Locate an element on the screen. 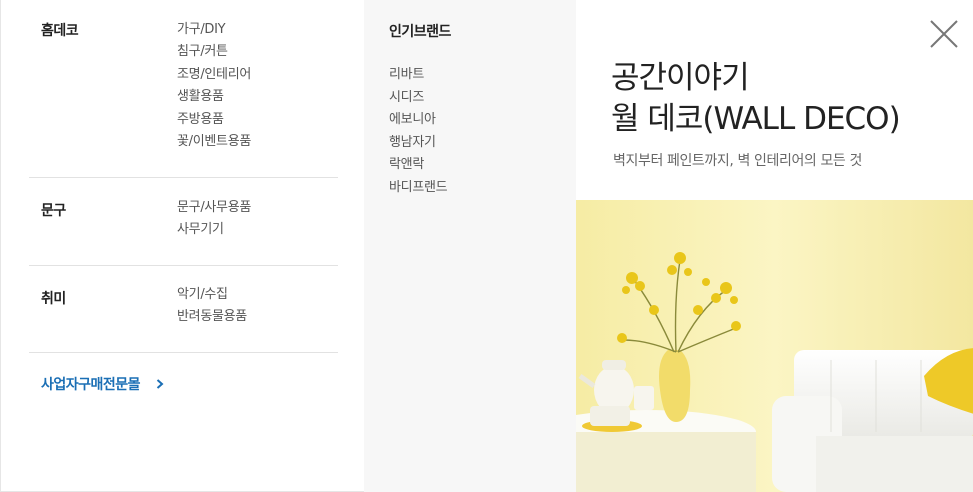 The height and width of the screenshot is (492, 973). category-link: 꽃/이벤트용품 is located at coordinates (214, 142).